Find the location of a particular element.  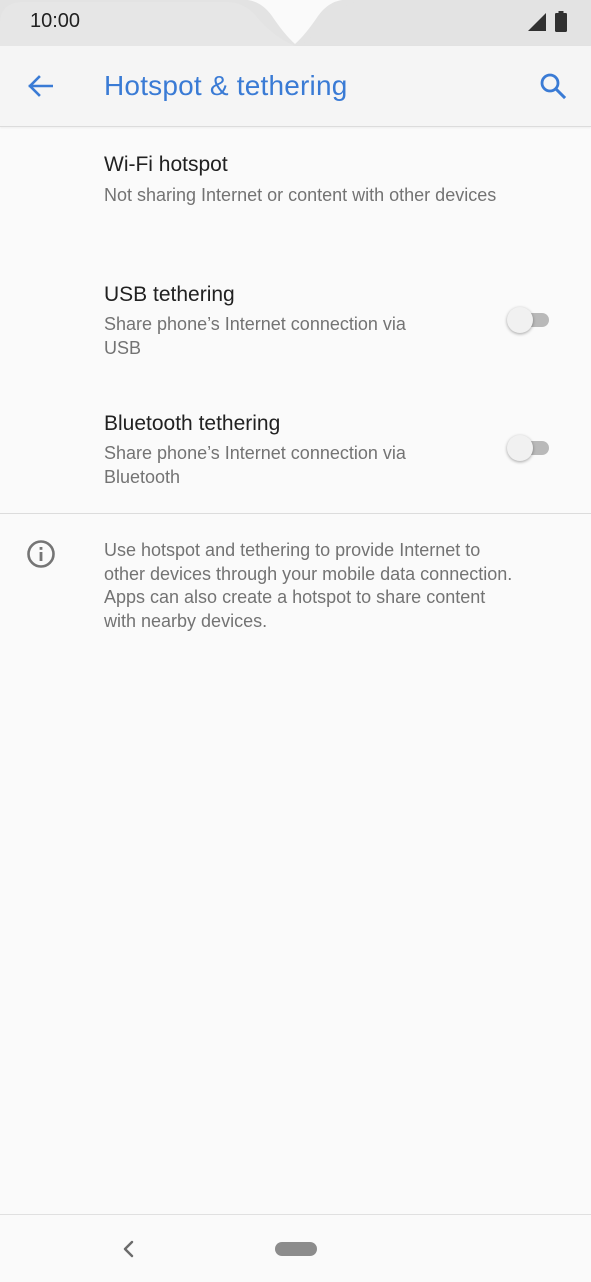

usb-tethering-toggle is located at coordinates (529, 320).